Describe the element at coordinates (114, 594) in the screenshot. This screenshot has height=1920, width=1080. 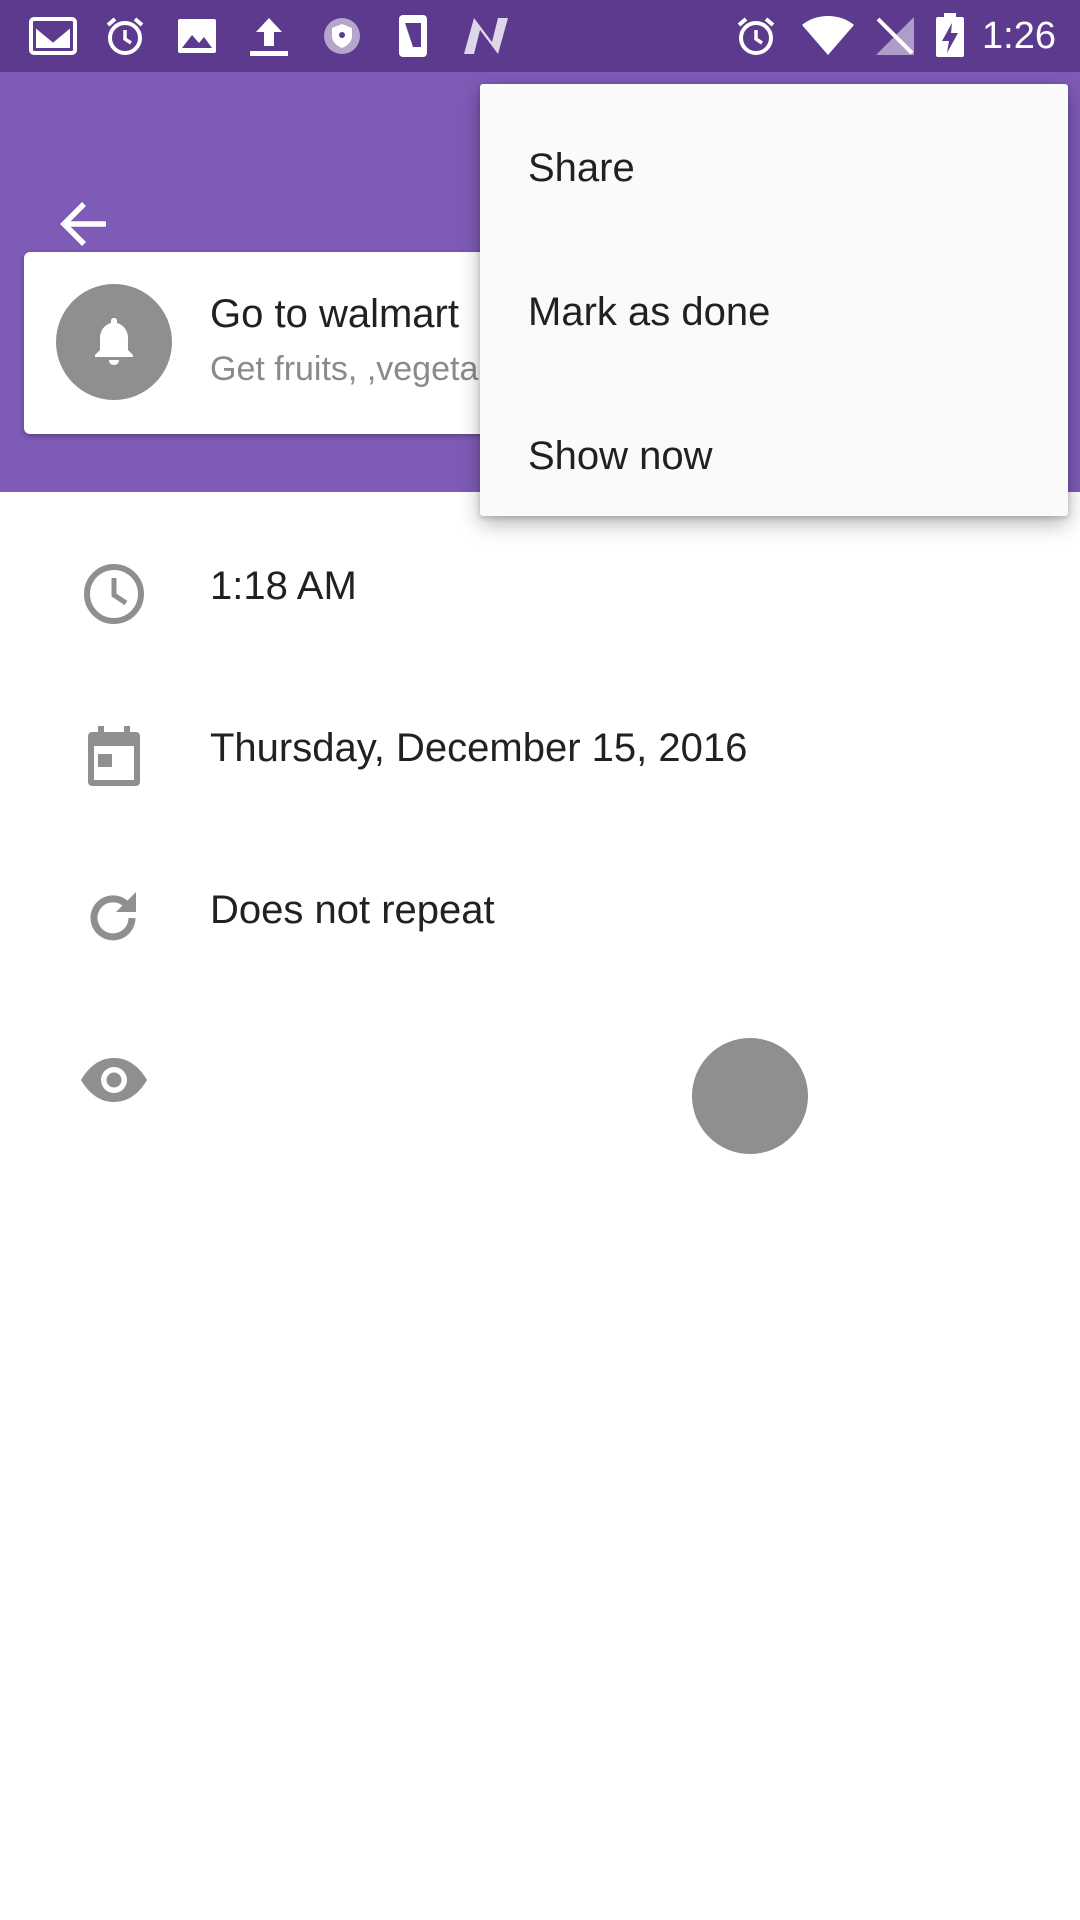
I see `clock-icon` at that location.